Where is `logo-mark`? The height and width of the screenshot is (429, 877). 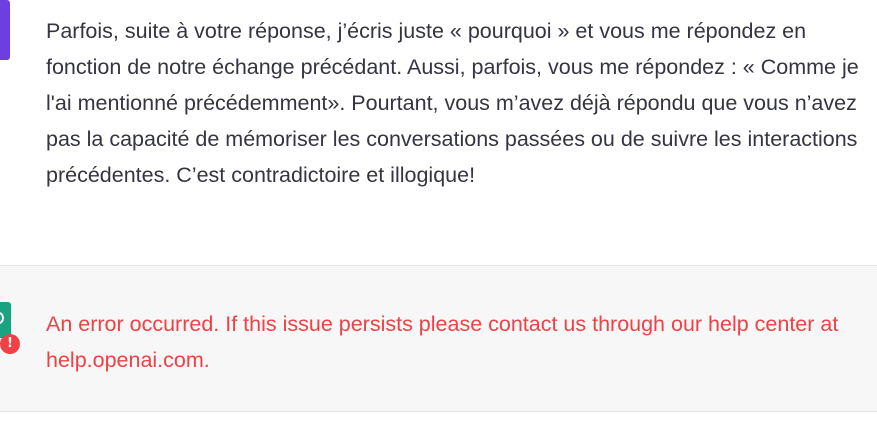
logo-mark is located at coordinates (2, 318).